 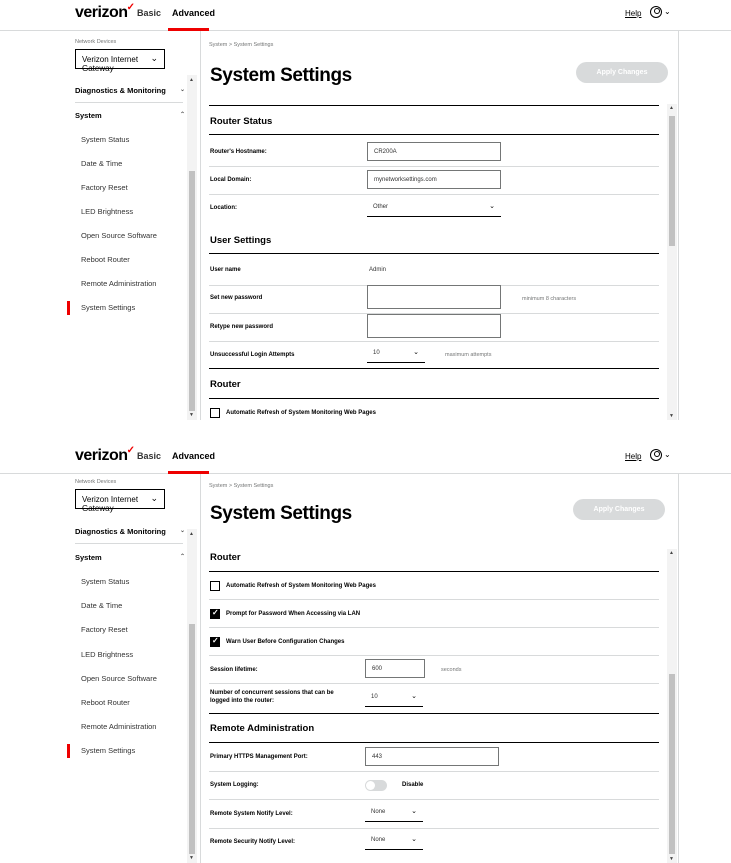 I want to click on section-title-router-status: Router Status, so click(x=241, y=121).